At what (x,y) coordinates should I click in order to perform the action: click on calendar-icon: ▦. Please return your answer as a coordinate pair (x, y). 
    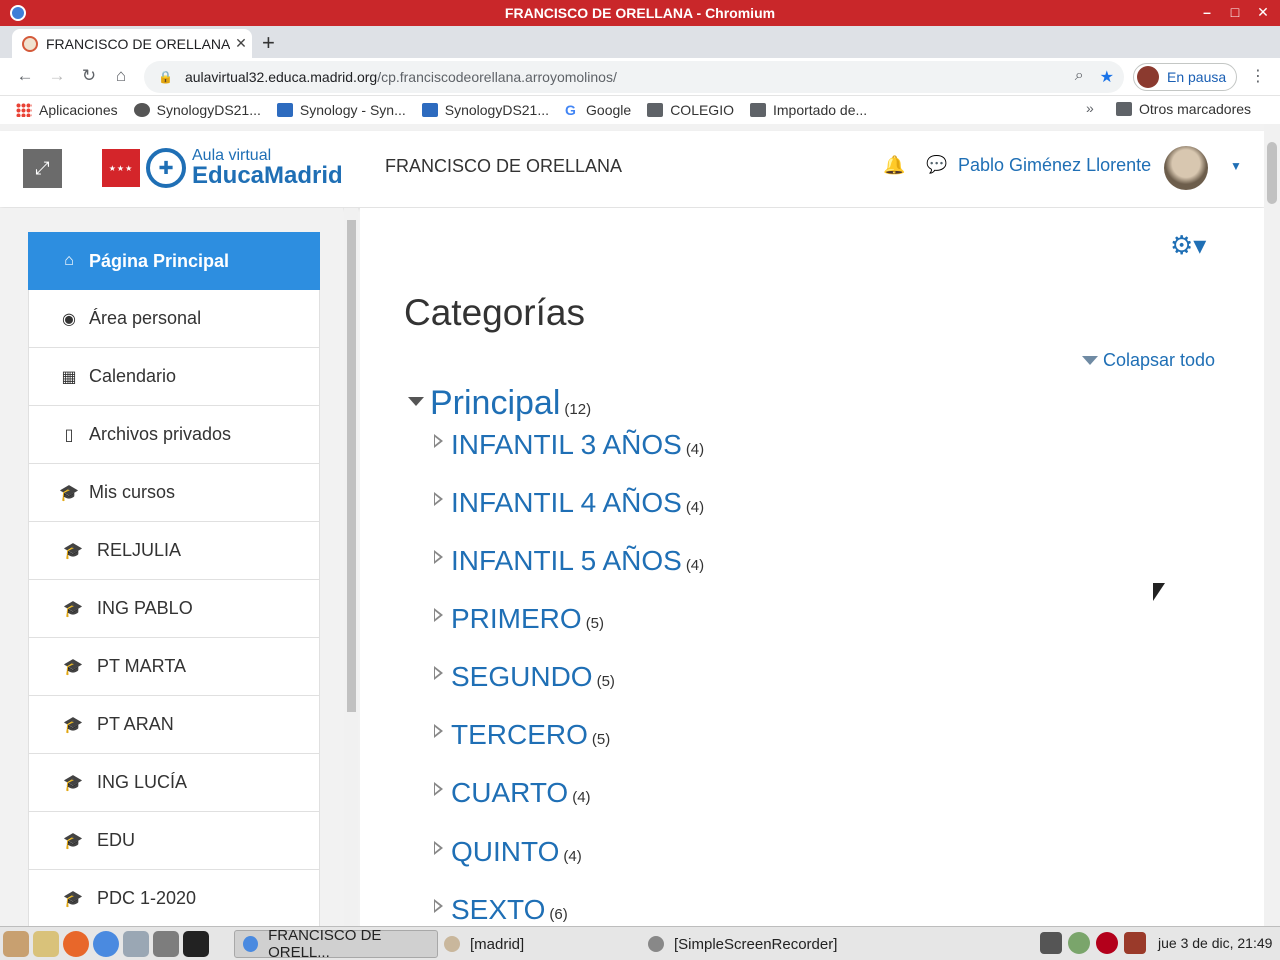
    Looking at the image, I should click on (69, 377).